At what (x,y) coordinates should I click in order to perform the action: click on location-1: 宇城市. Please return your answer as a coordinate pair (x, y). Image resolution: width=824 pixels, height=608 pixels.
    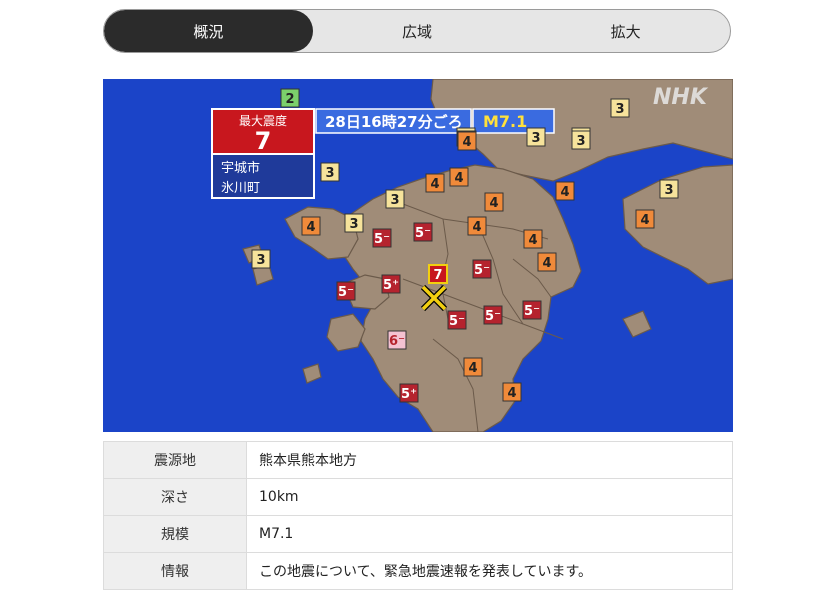
    Looking at the image, I should click on (240, 168).